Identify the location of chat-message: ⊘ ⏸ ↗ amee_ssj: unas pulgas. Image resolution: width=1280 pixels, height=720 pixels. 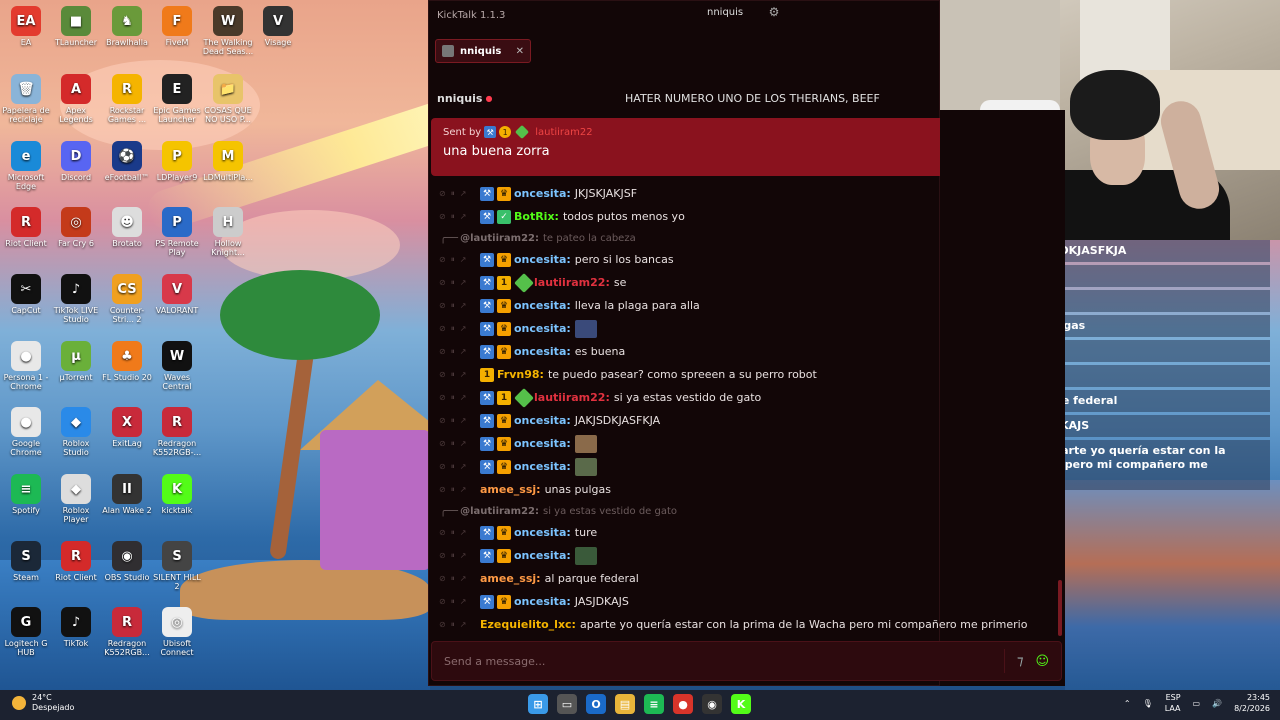
(748, 489).